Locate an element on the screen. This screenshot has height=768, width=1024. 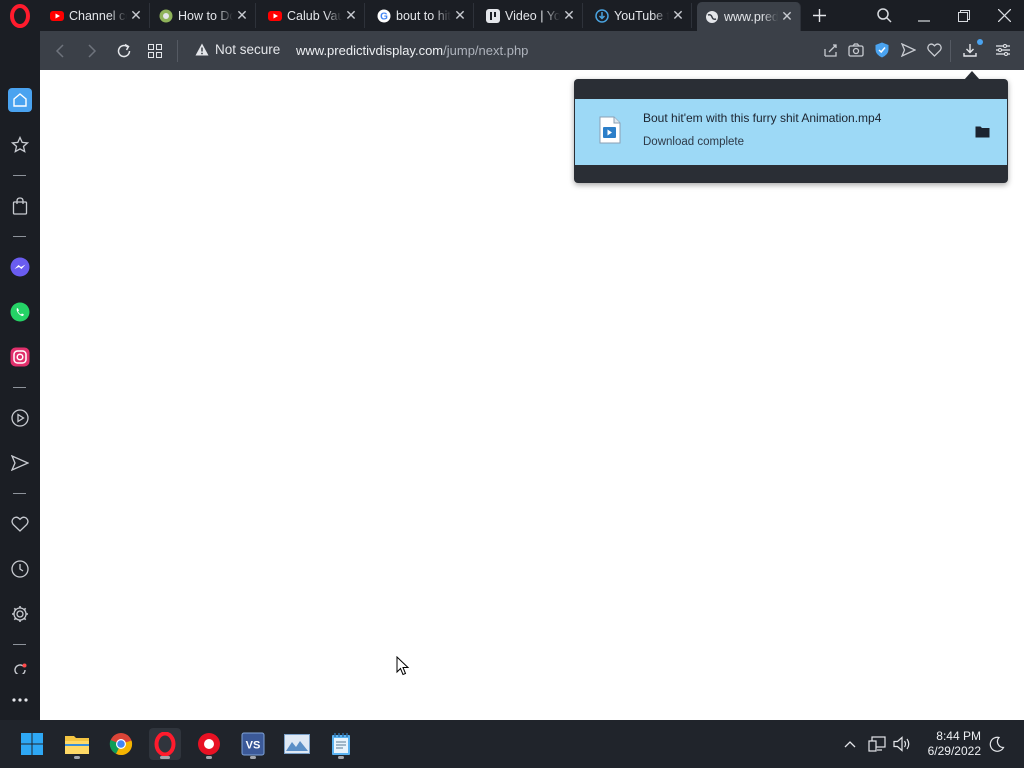
tab-search-icon is located at coordinates (884, 15).